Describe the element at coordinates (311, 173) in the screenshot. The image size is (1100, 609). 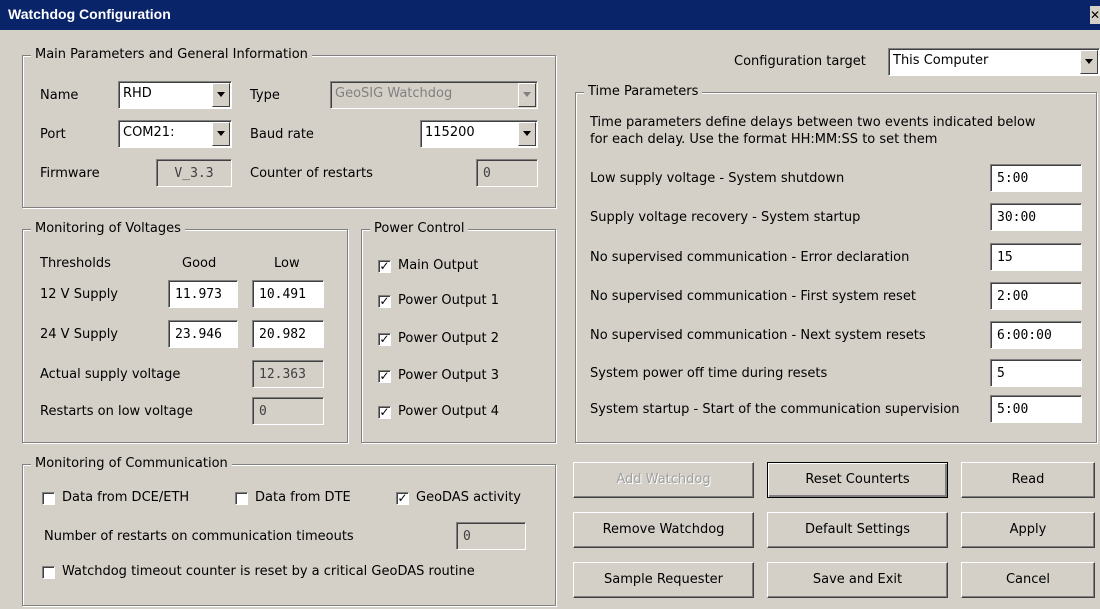
I see `counter-of-restarts-label: Counter of restarts` at that location.